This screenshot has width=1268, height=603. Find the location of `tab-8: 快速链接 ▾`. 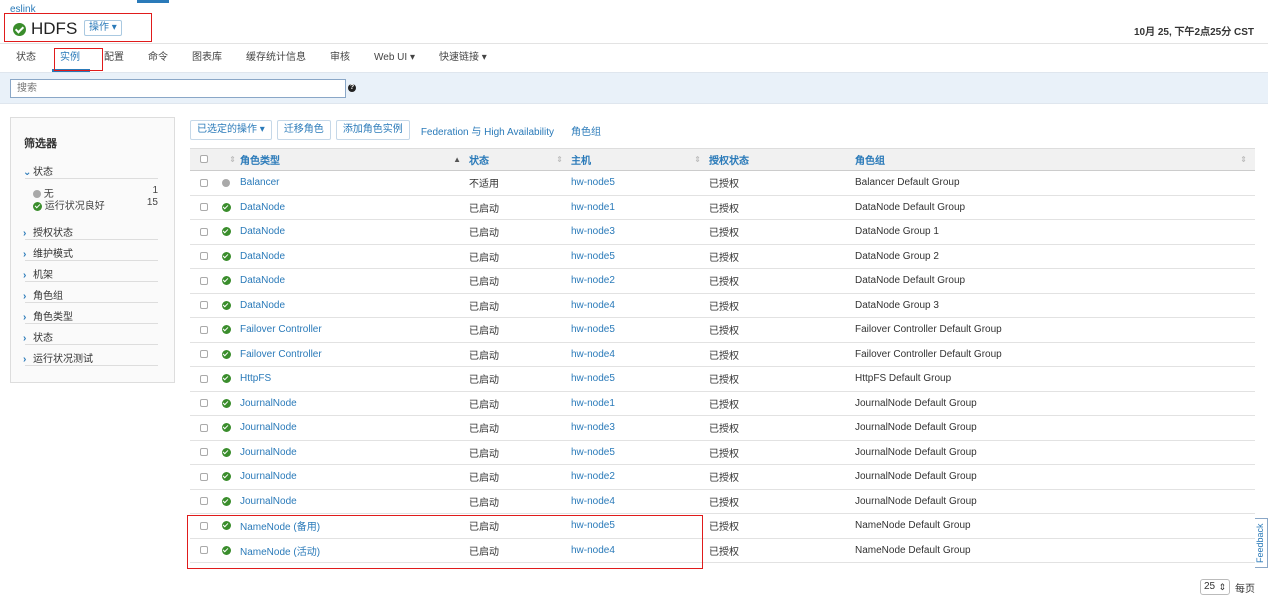

tab-8: 快速链接 ▾ is located at coordinates (463, 62).